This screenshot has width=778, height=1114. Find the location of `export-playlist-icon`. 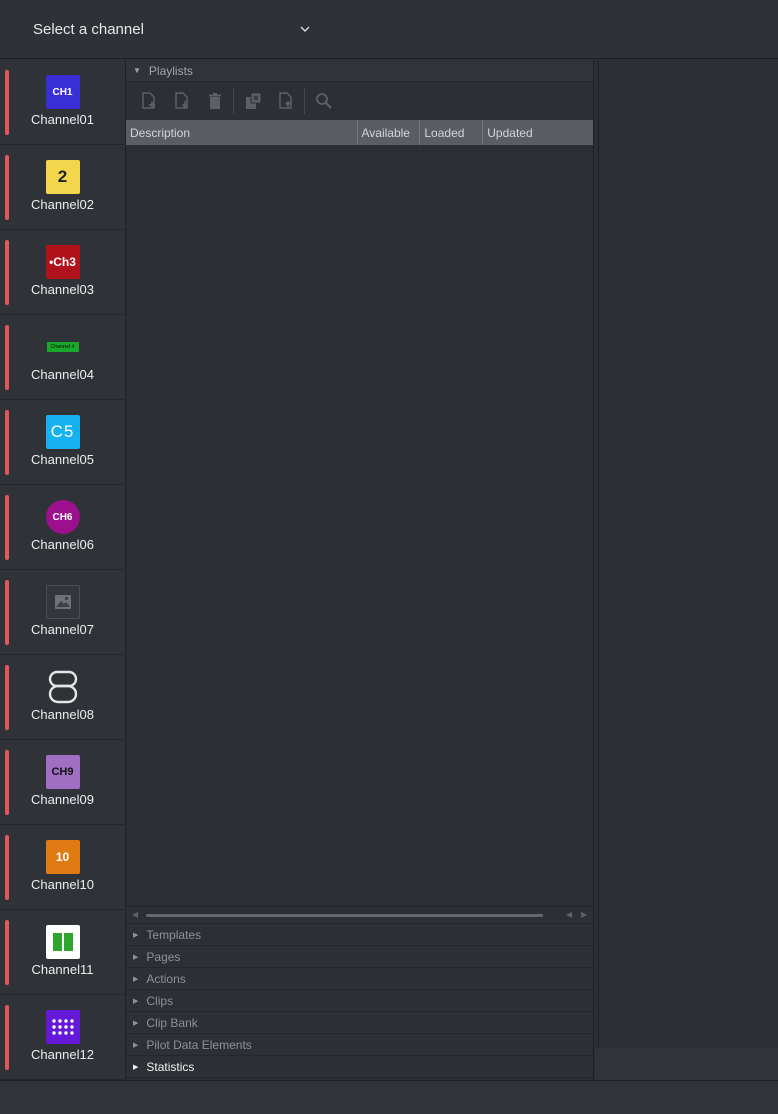

export-playlist-icon is located at coordinates (285, 100).